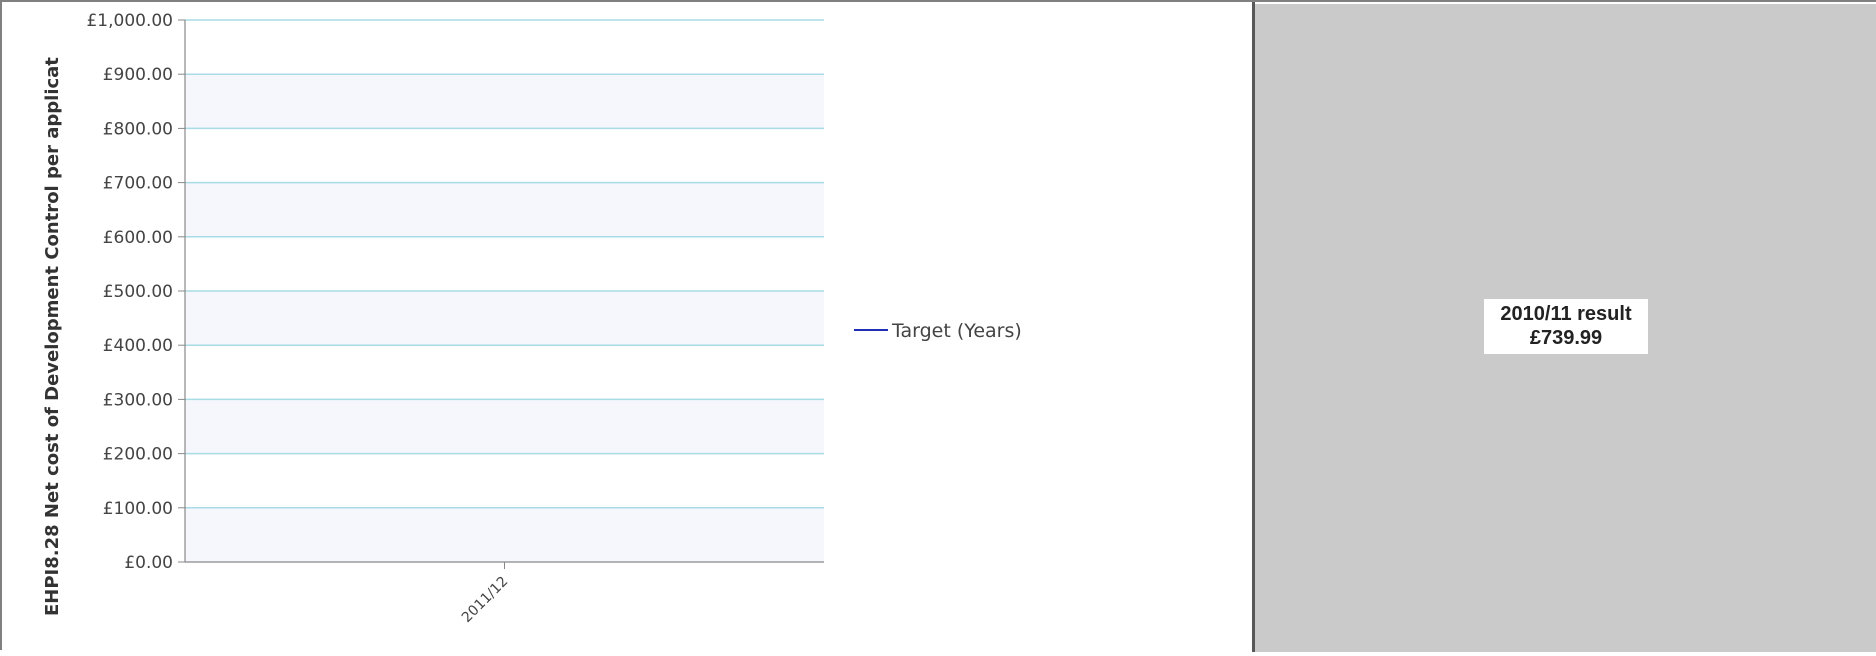 The height and width of the screenshot is (656, 1876). I want to click on legend: Target (Years), so click(938, 331).